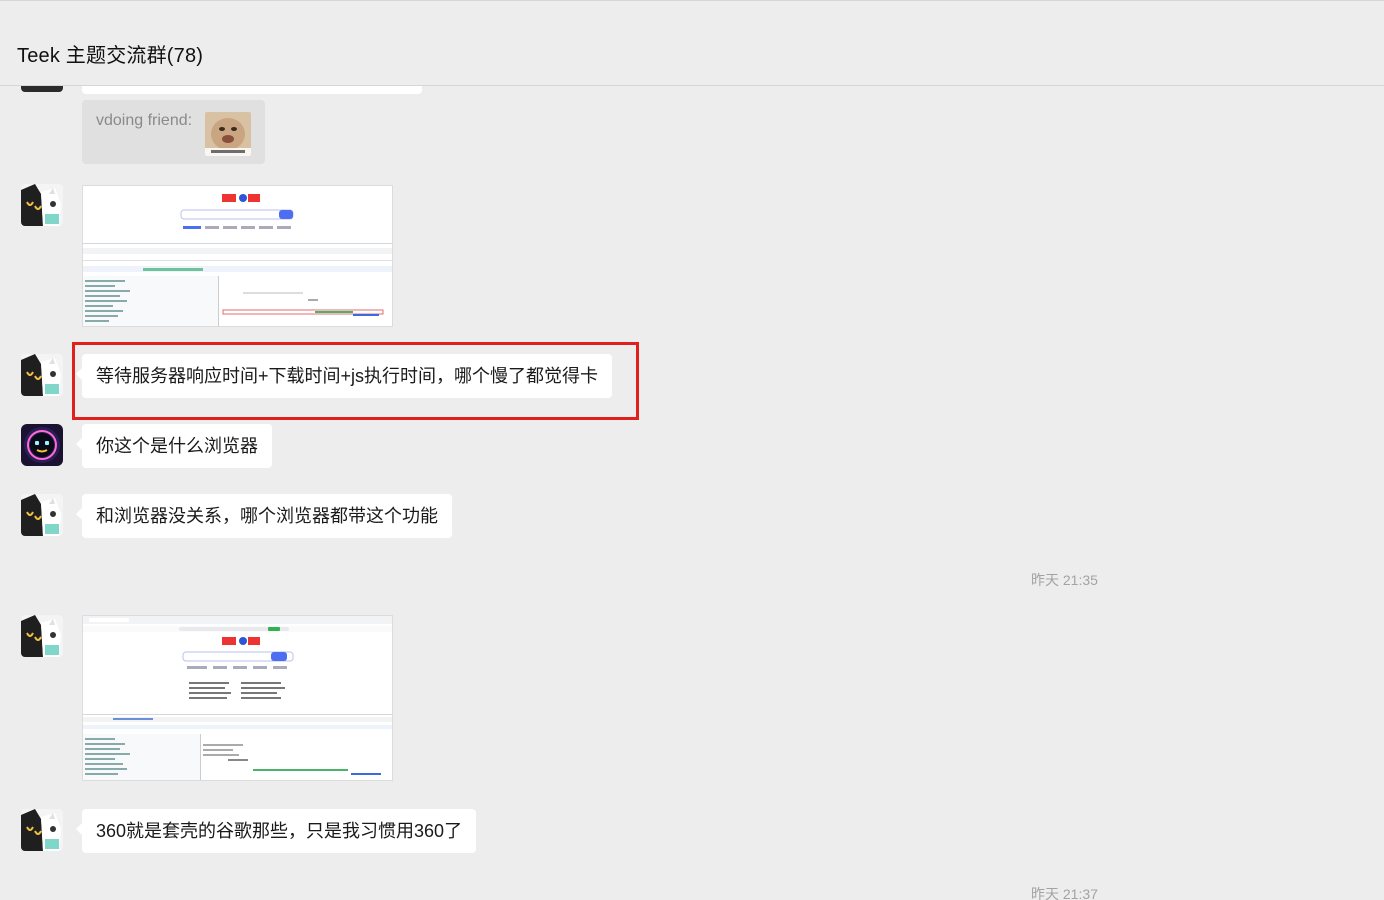 This screenshot has width=1384, height=900. What do you see at coordinates (144, 120) in the screenshot?
I see `quote-author-label: vdoing friend:` at bounding box center [144, 120].